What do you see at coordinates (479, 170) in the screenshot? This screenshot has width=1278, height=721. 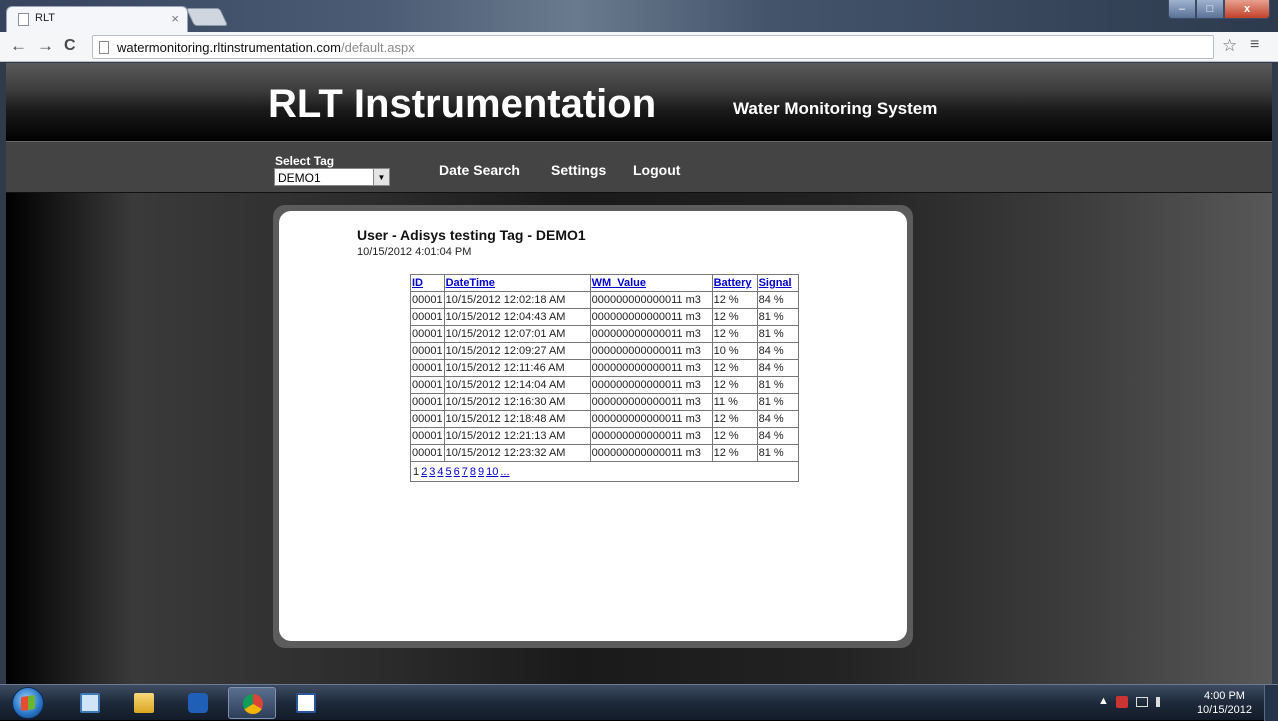 I see `nav-date-search: Date Search` at bounding box center [479, 170].